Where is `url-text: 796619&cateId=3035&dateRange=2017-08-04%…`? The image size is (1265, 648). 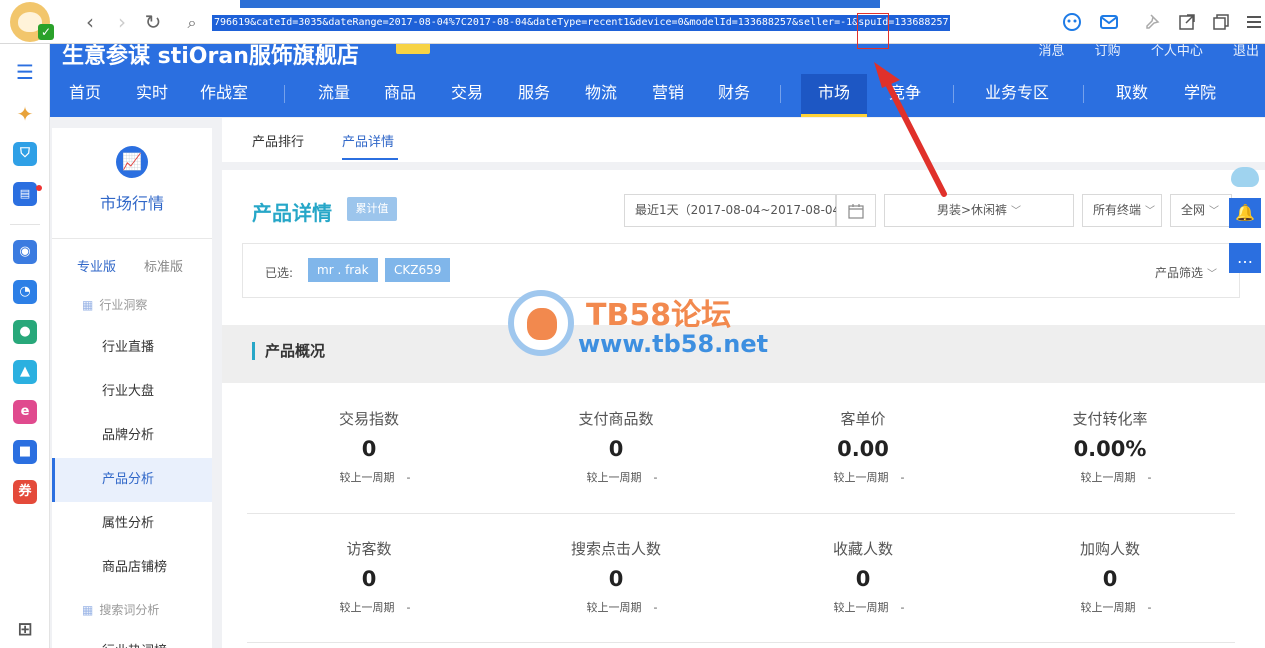 url-text: 796619&cateId=3035&dateRange=2017-08-04%… is located at coordinates (581, 23).